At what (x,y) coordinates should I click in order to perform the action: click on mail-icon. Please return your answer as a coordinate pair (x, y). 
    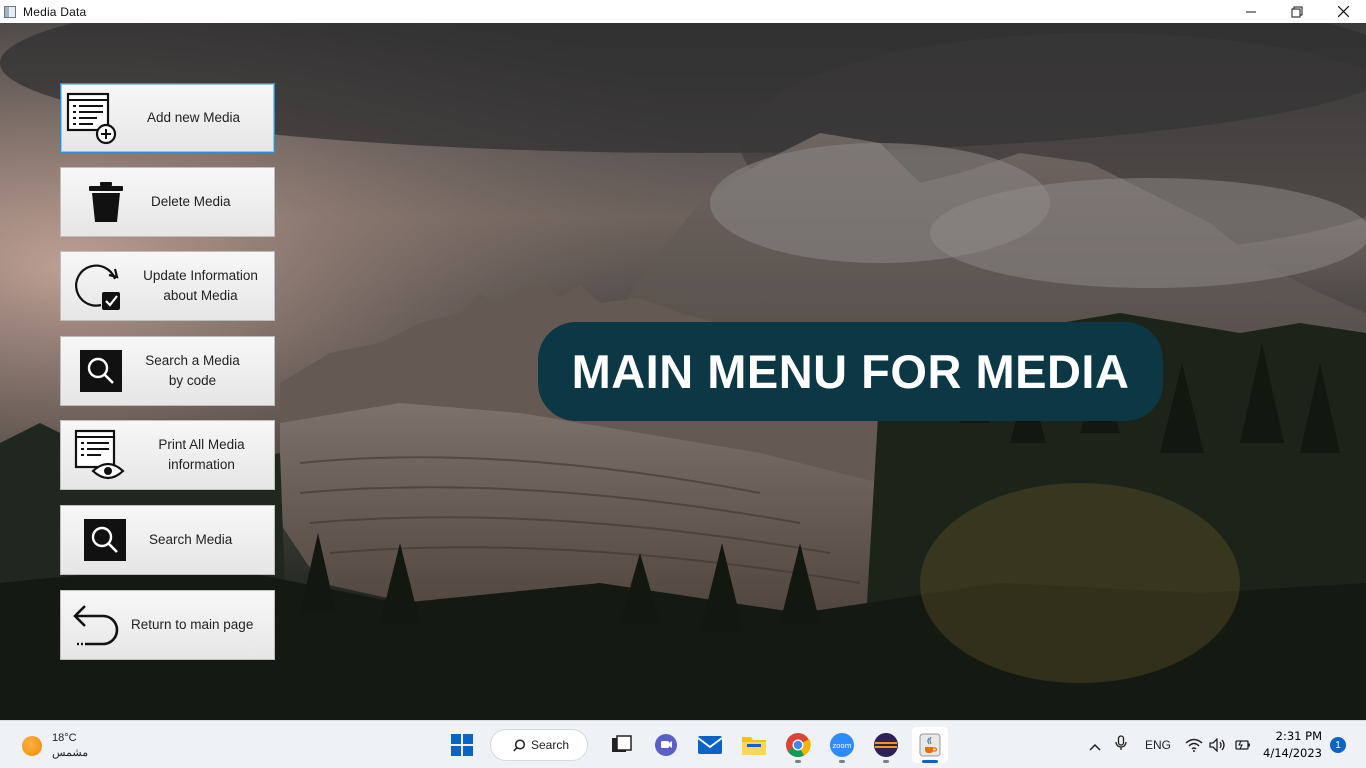
    Looking at the image, I should click on (710, 745).